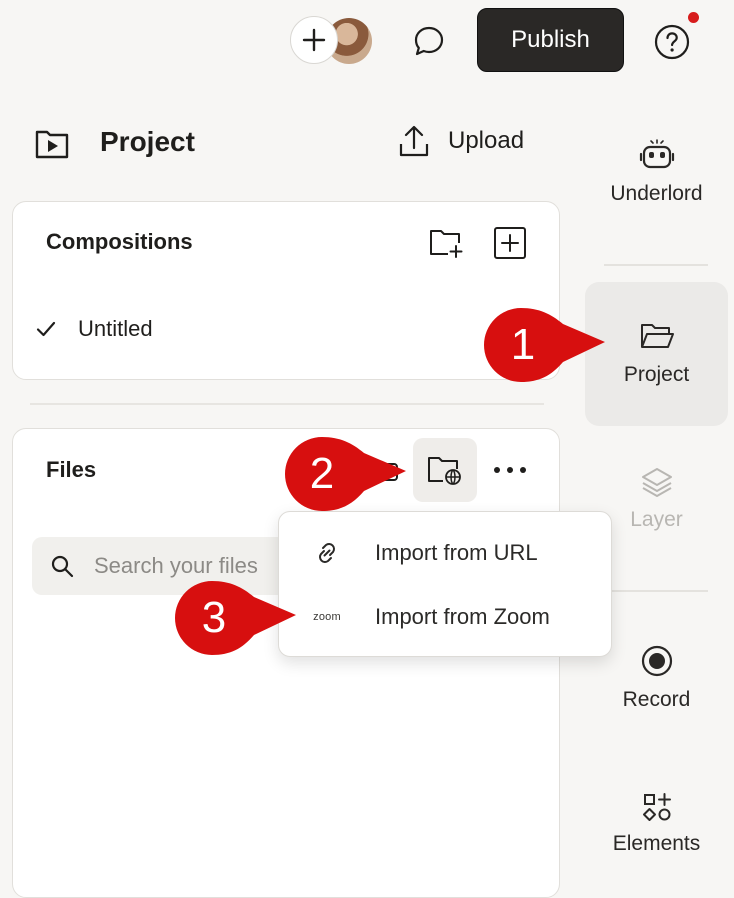 This screenshot has width=734, height=898. Describe the element at coordinates (546, 346) in the screenshot. I see `callout-marker-1: 1` at that location.